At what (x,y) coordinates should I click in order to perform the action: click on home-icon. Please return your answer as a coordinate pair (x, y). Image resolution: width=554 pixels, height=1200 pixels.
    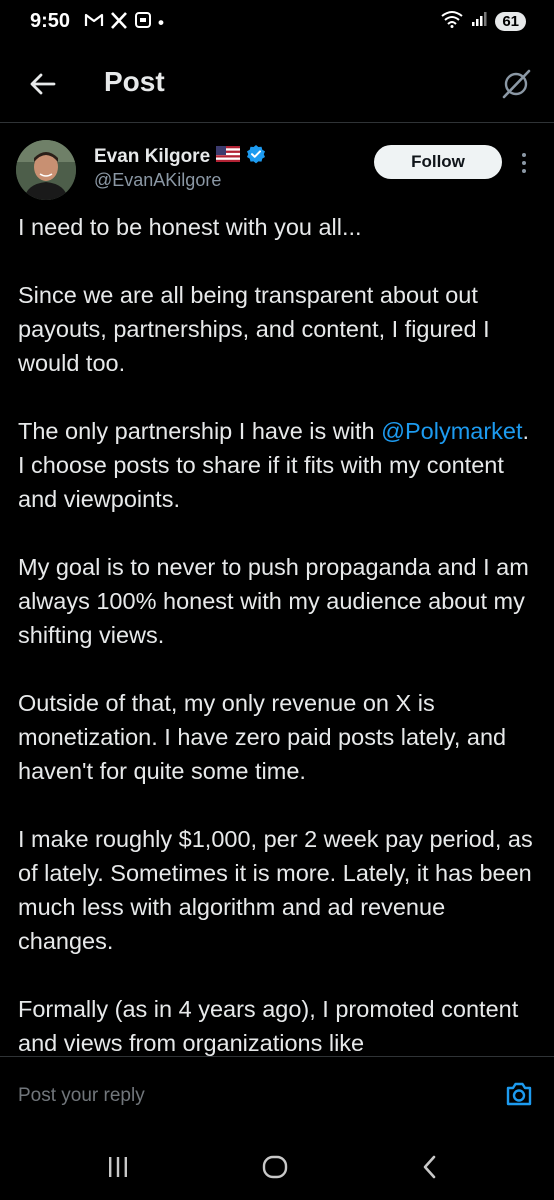
    Looking at the image, I should click on (275, 1167).